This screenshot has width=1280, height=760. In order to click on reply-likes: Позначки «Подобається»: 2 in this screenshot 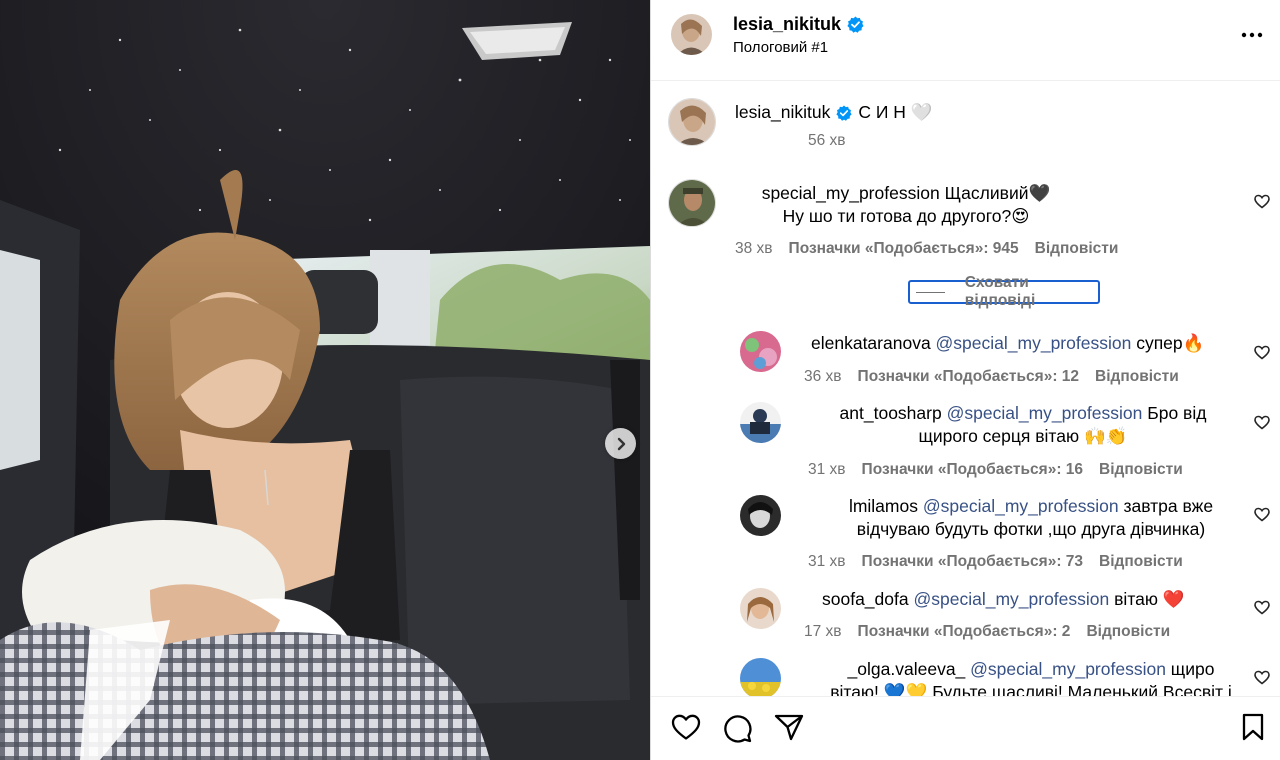, I will do `click(964, 632)`.